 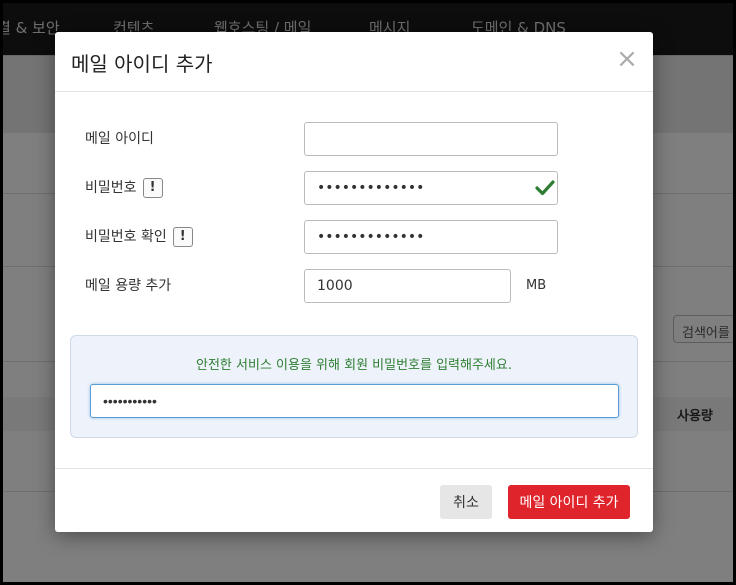 What do you see at coordinates (627, 59) in the screenshot?
I see `close-icon: ×` at bounding box center [627, 59].